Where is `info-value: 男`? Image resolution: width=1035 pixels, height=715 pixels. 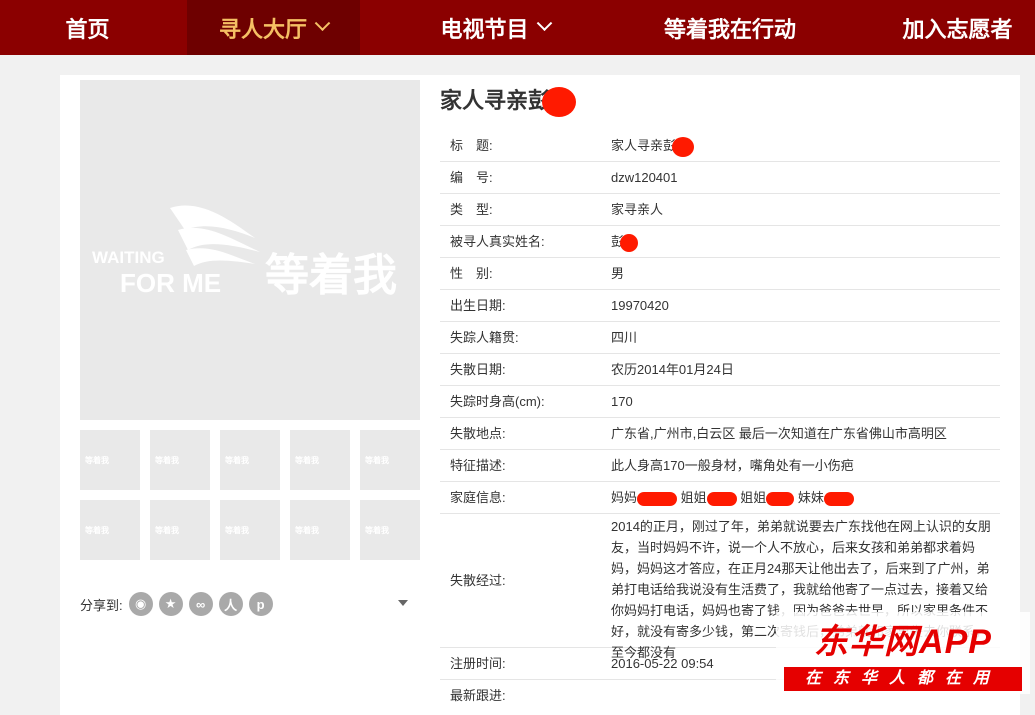 info-value: 男 is located at coordinates (618, 273).